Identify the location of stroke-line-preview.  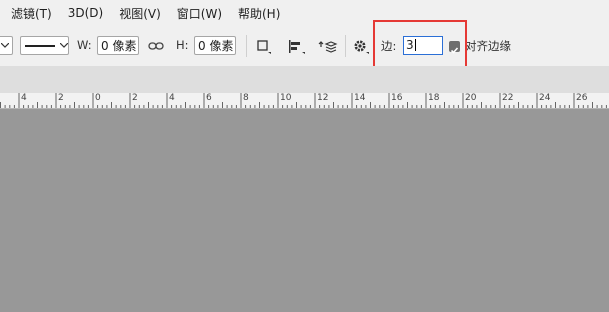
(40, 45).